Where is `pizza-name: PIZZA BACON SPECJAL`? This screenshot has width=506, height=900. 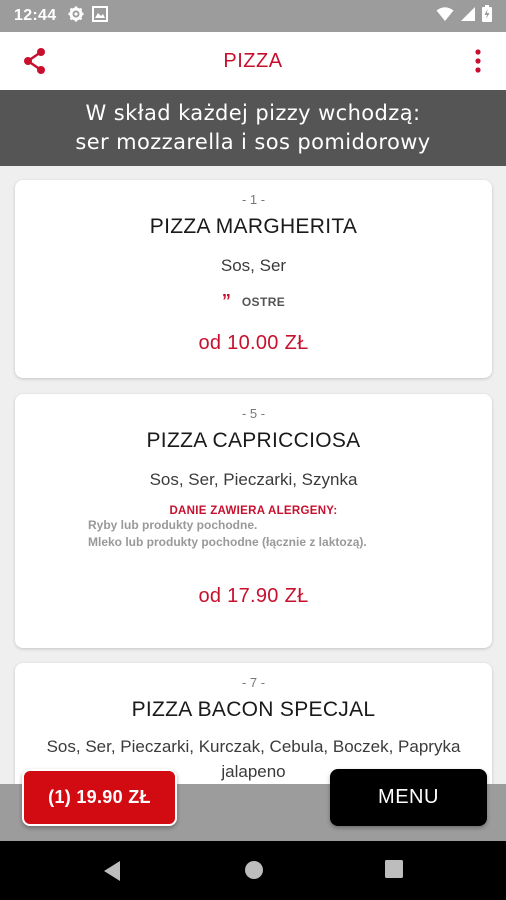
pizza-name: PIZZA BACON SPECJAL is located at coordinates (253, 709).